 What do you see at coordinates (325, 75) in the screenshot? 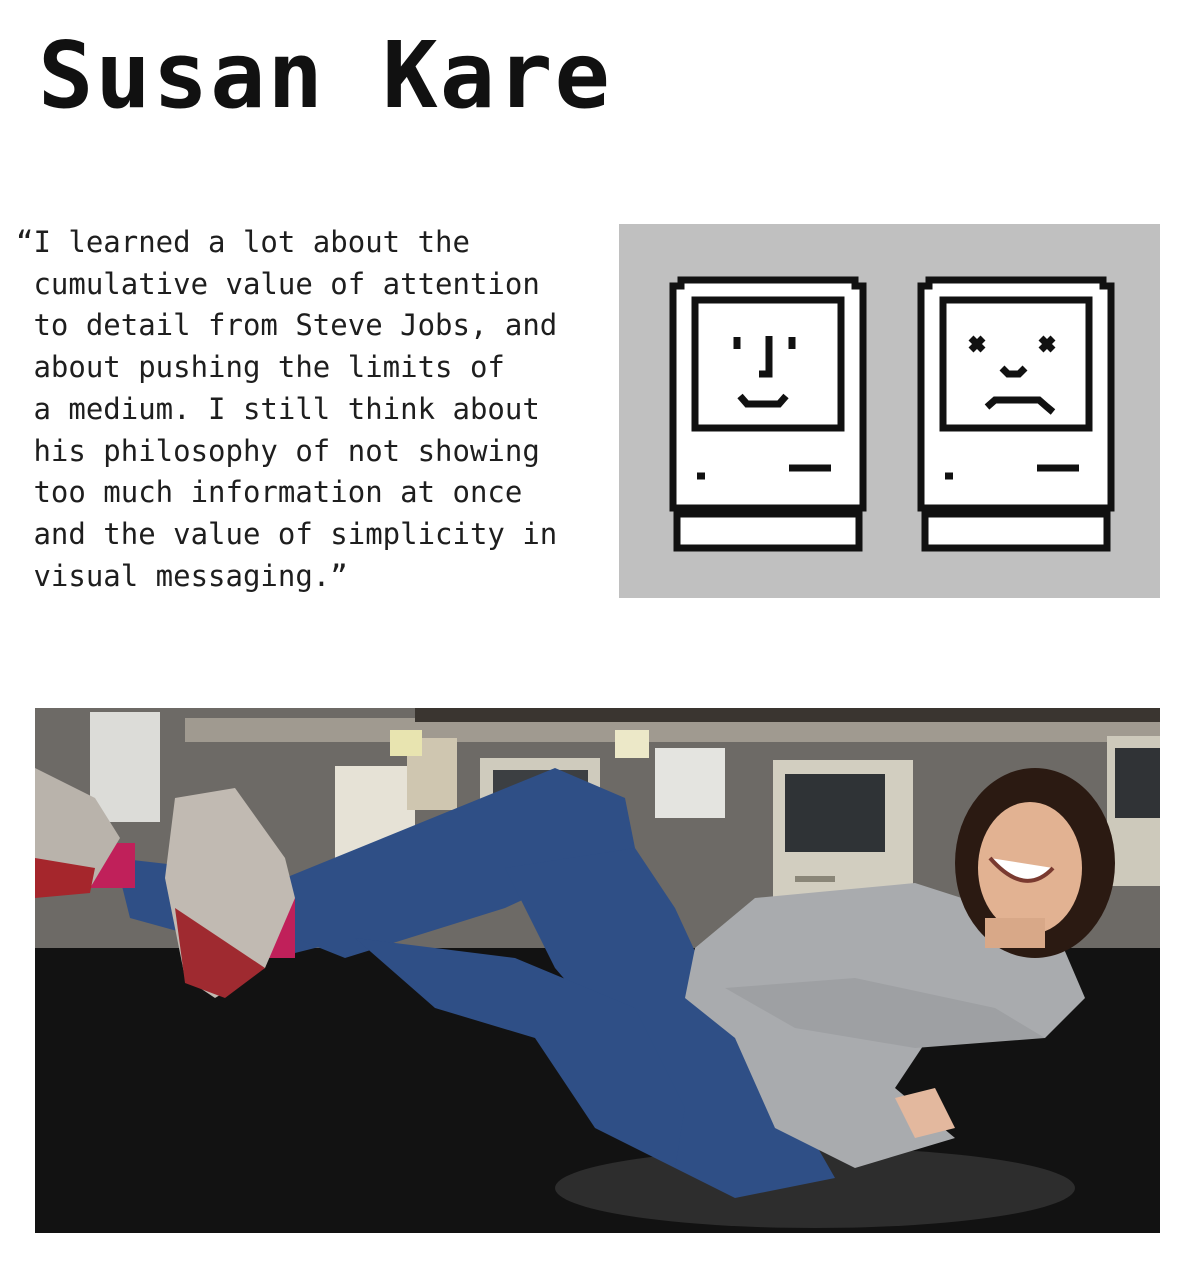
I see `page-title: Susan Kare` at bounding box center [325, 75].